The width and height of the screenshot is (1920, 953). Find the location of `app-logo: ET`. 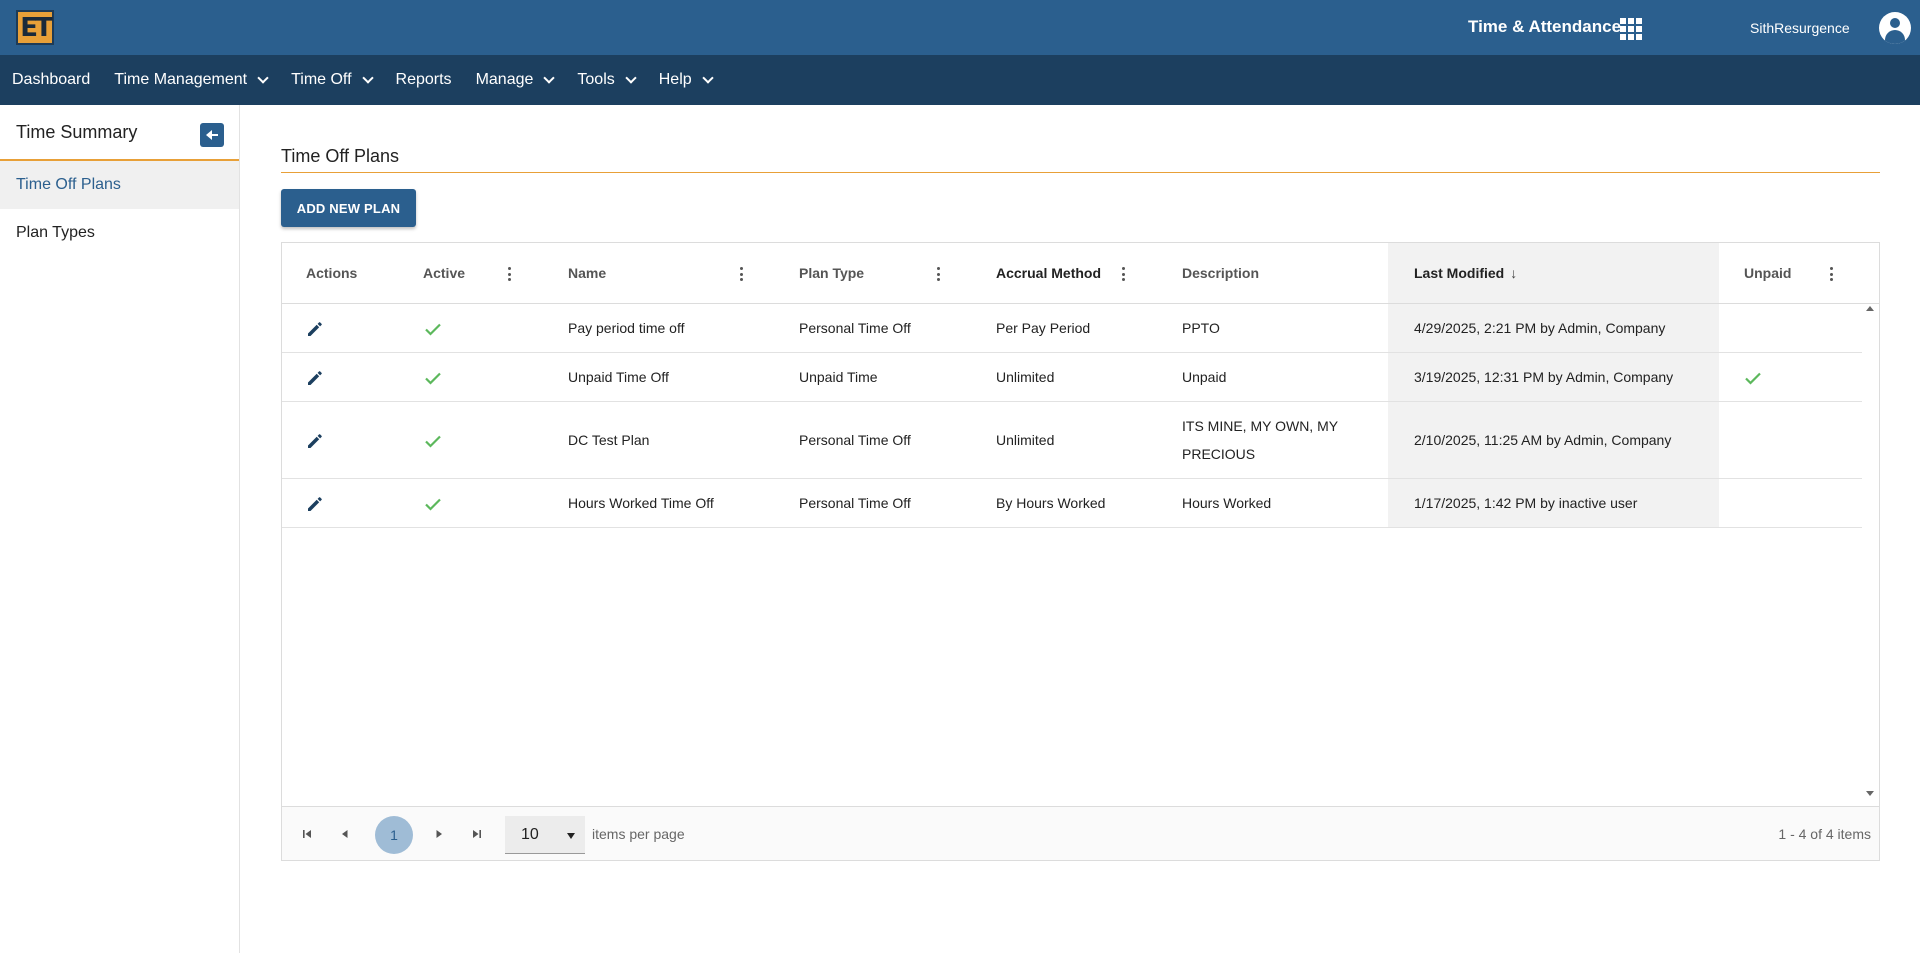

app-logo: ET is located at coordinates (35, 27).